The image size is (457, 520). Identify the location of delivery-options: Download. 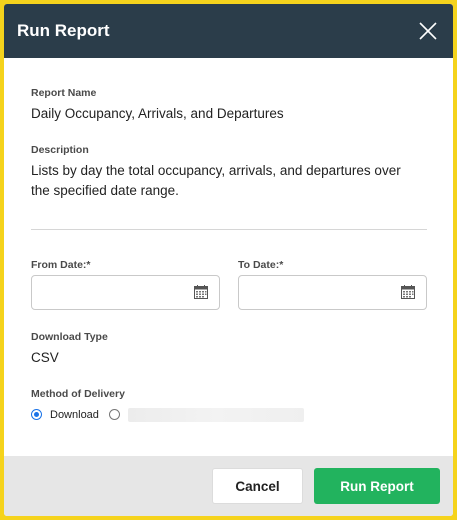
(176, 415).